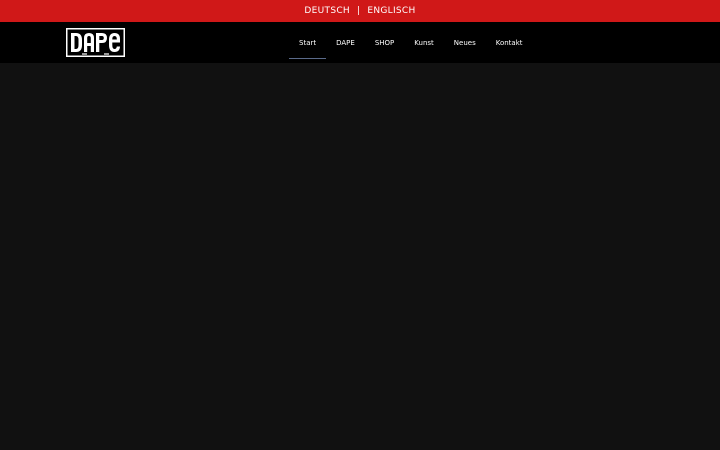 Image resolution: width=720 pixels, height=450 pixels. What do you see at coordinates (509, 43) in the screenshot?
I see `nav-item-kontakt: Kontakt` at bounding box center [509, 43].